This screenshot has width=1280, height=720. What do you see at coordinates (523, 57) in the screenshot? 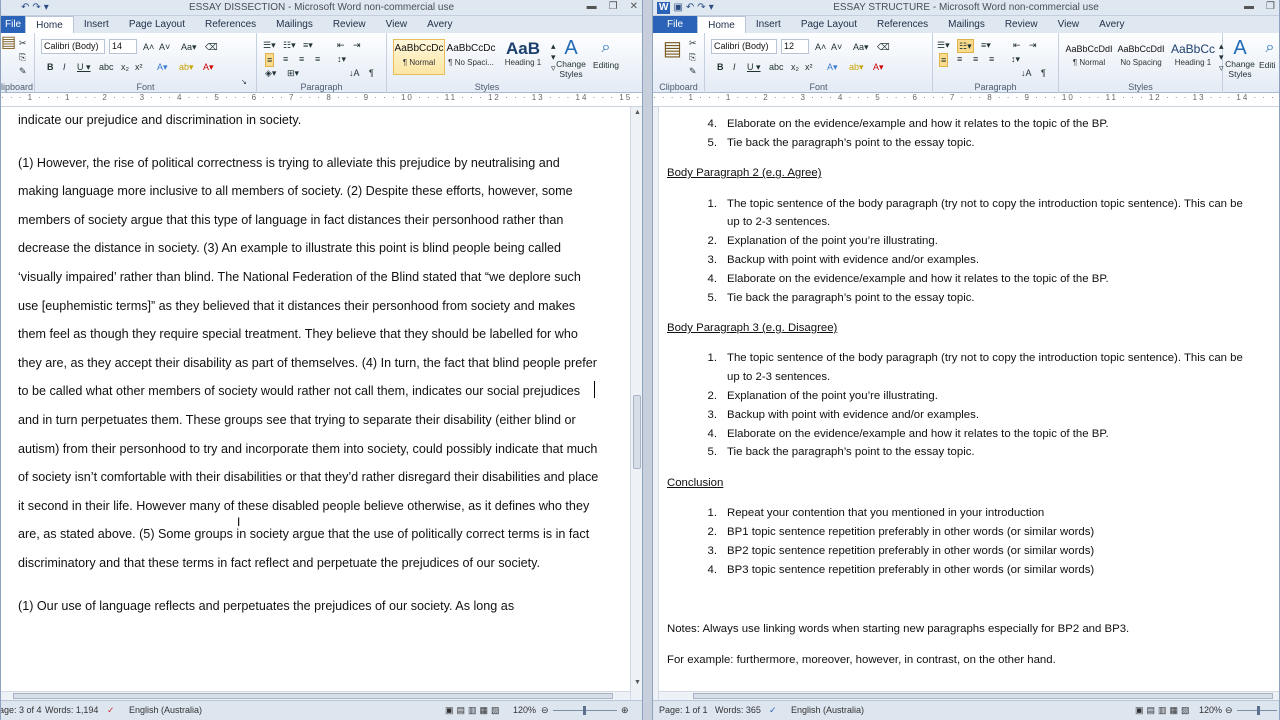
I see `style-heading-1: AaB Heading 1` at bounding box center [523, 57].